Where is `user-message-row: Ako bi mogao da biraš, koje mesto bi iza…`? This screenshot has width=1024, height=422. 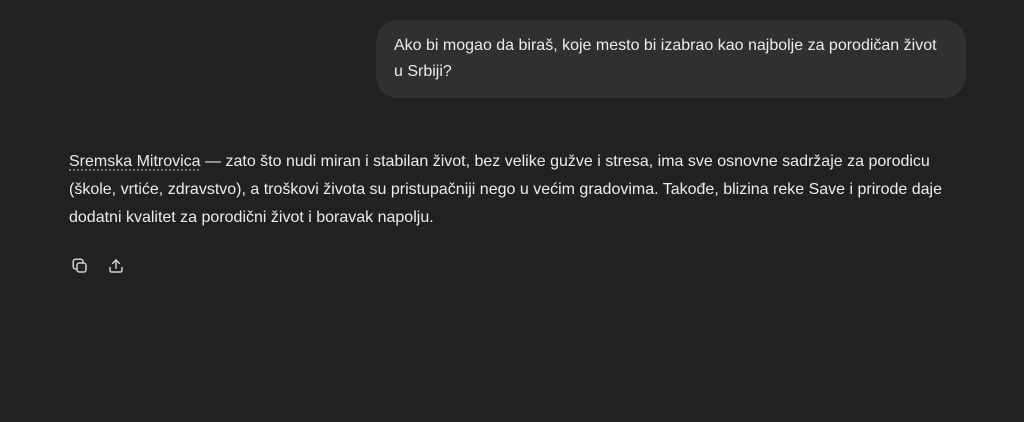 user-message-row: Ako bi mogao da biraš, koje mesto bi iza… is located at coordinates (671, 59).